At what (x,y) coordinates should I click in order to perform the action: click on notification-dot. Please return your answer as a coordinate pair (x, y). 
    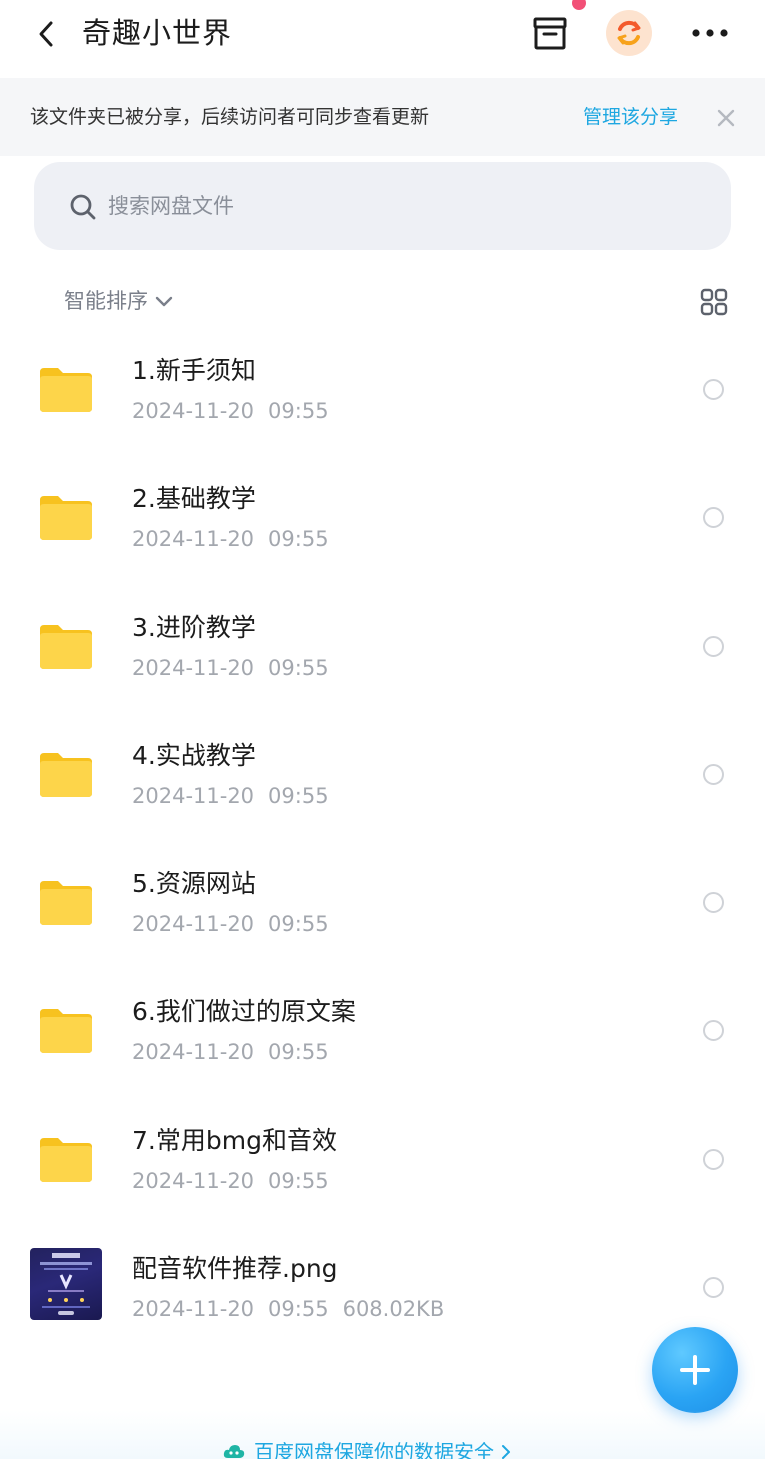
    Looking at the image, I should click on (579, 5).